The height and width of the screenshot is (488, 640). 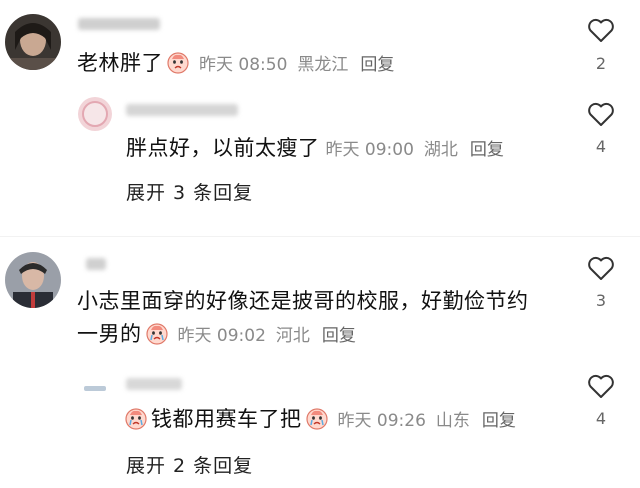 What do you see at coordinates (292, 335) in the screenshot?
I see `comment-location: 河北` at bounding box center [292, 335].